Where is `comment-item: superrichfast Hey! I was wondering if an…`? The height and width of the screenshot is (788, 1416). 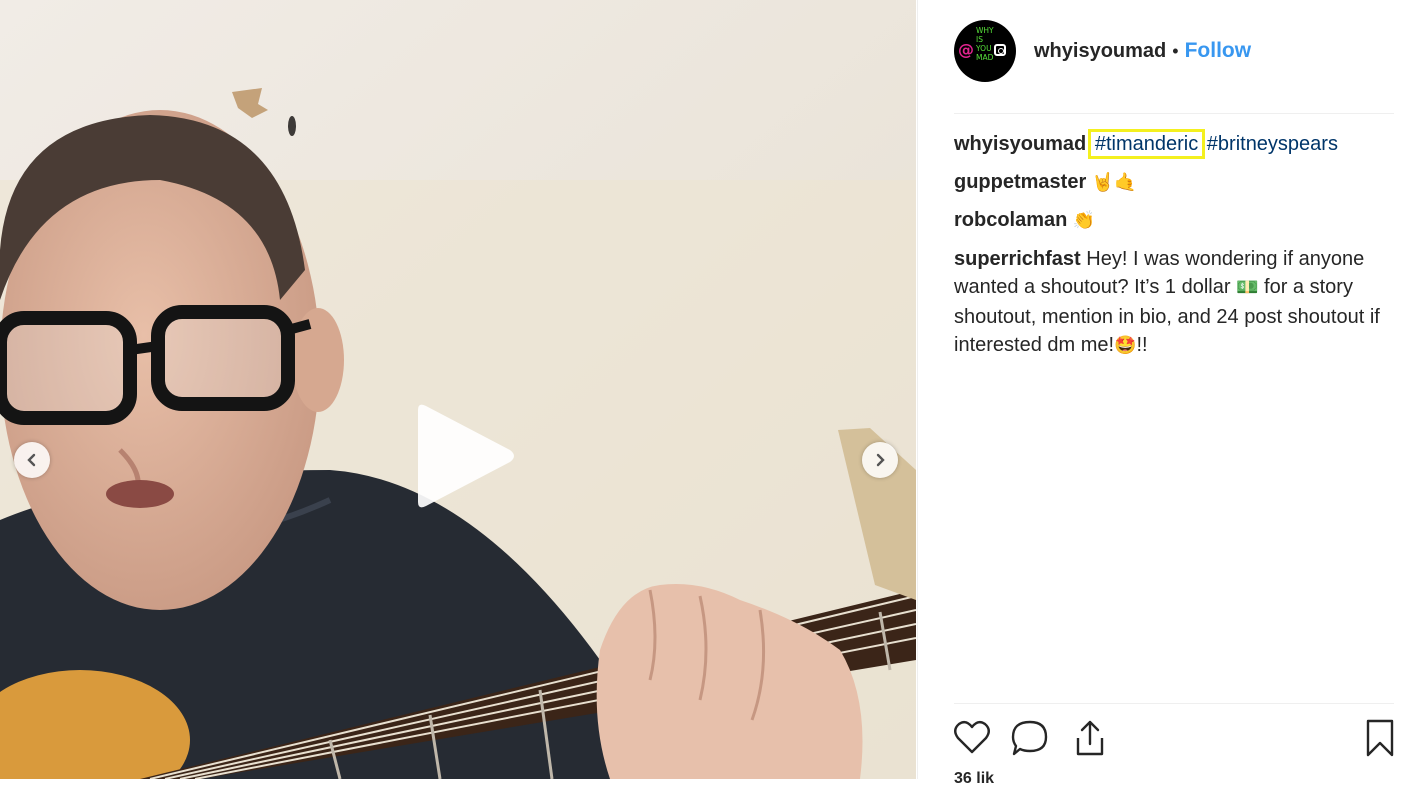 comment-item: superrichfast Hey! I was wondering if an… is located at coordinates (1174, 303).